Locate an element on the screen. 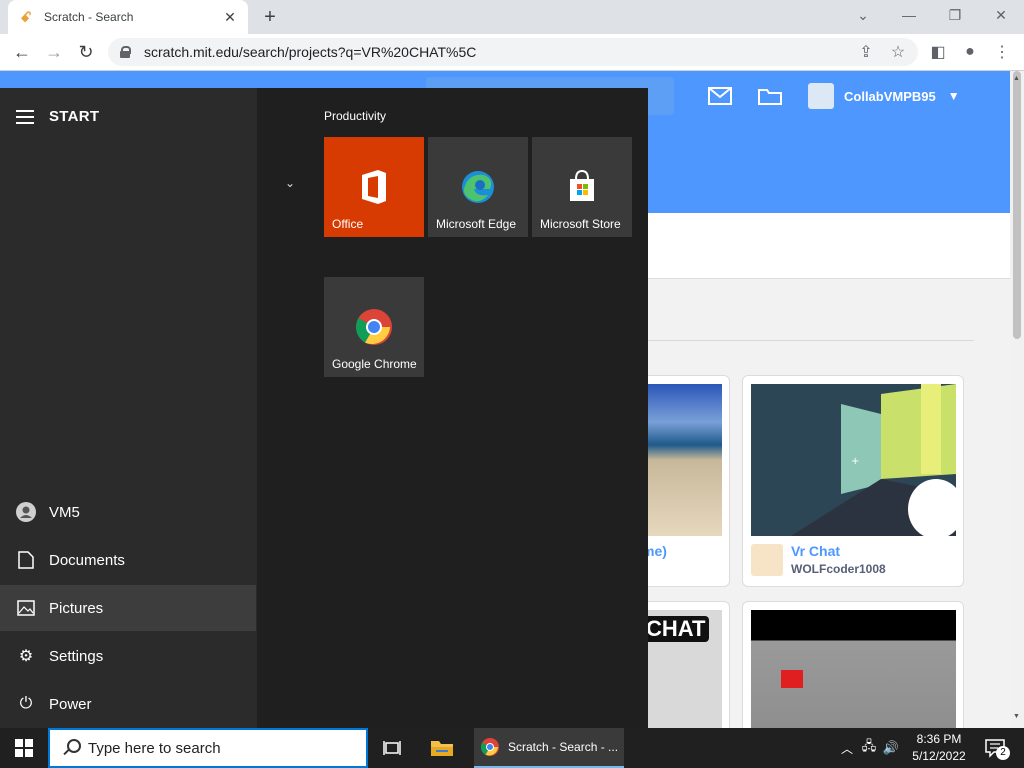  profile-icon: ● is located at coordinates (970, 52).